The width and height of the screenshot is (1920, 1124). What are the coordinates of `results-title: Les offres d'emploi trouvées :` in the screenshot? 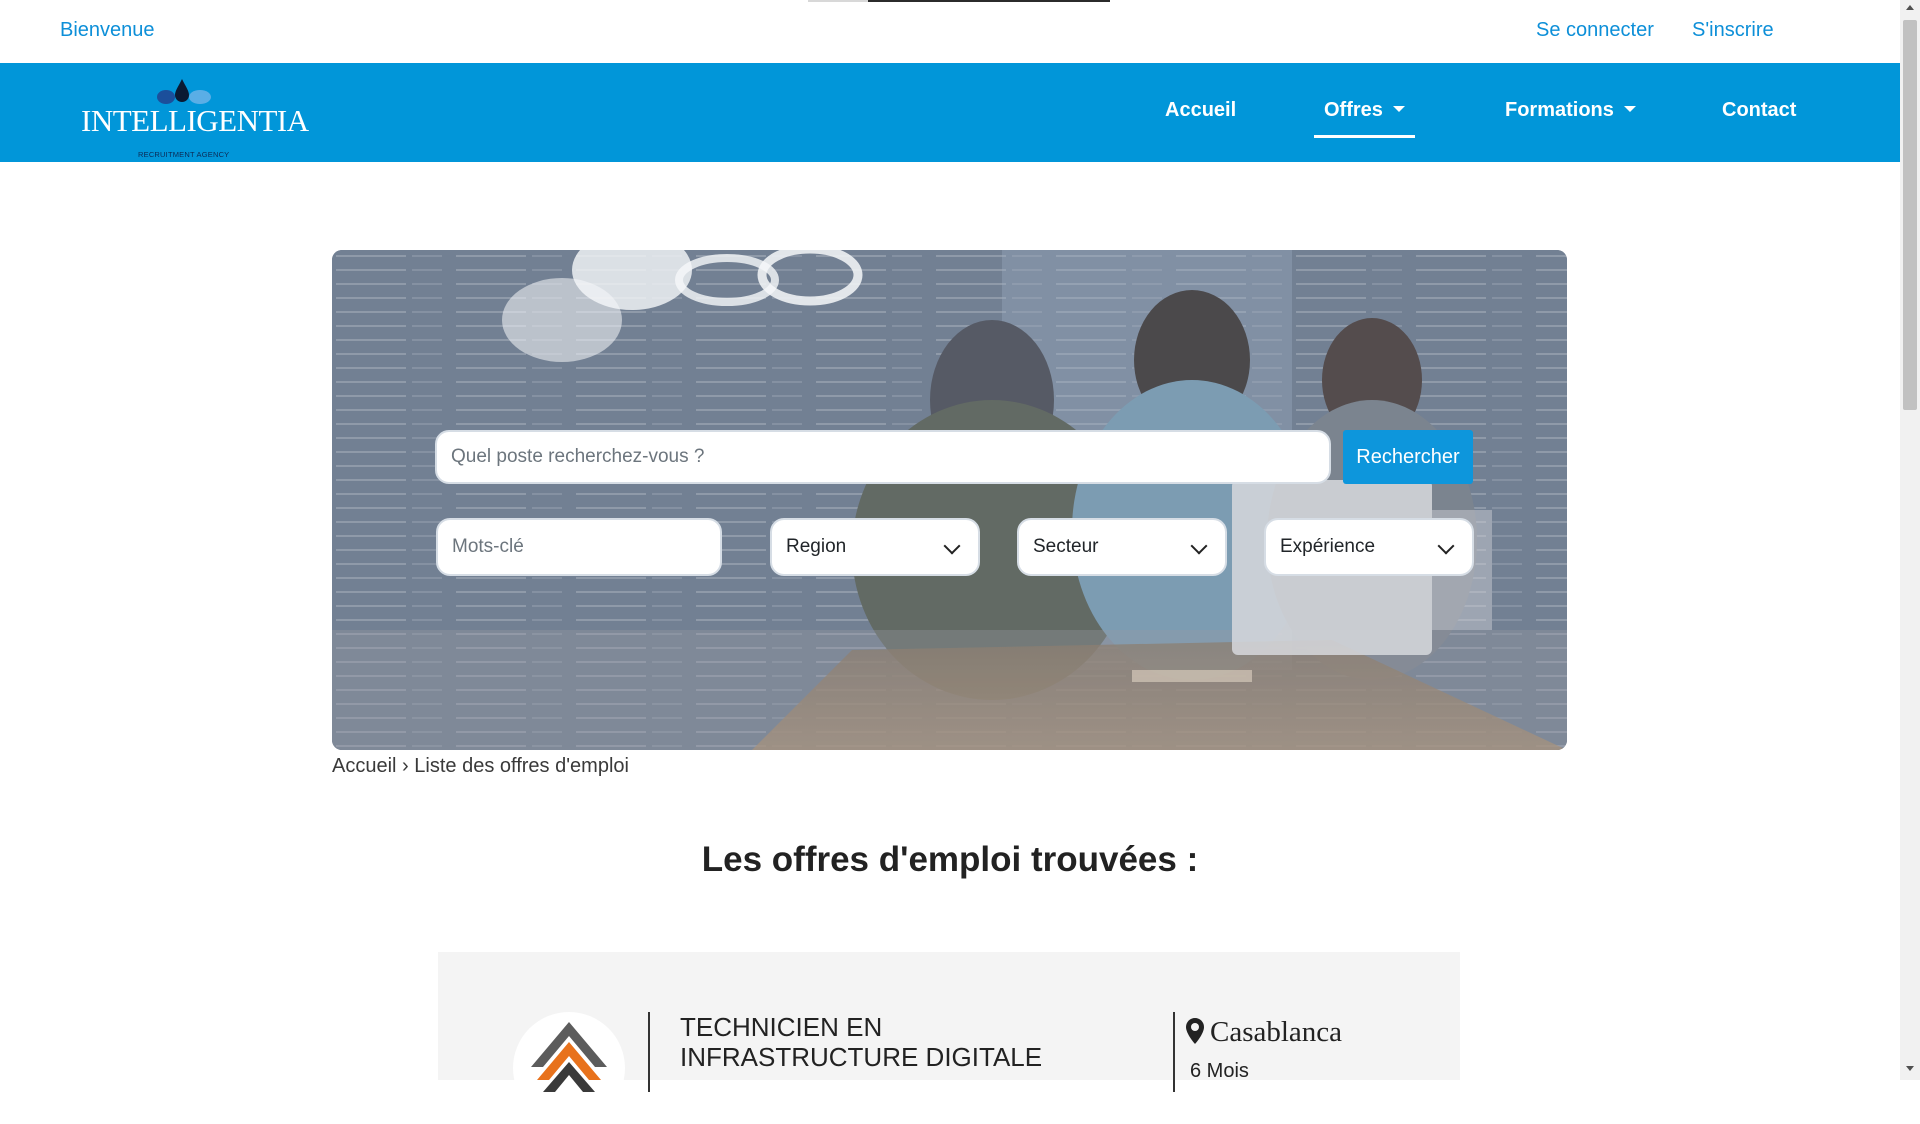 It's located at (950, 859).